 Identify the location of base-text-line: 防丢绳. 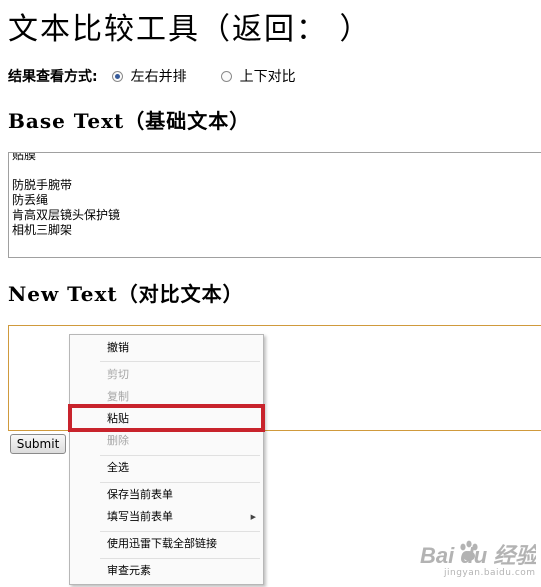
(30, 200).